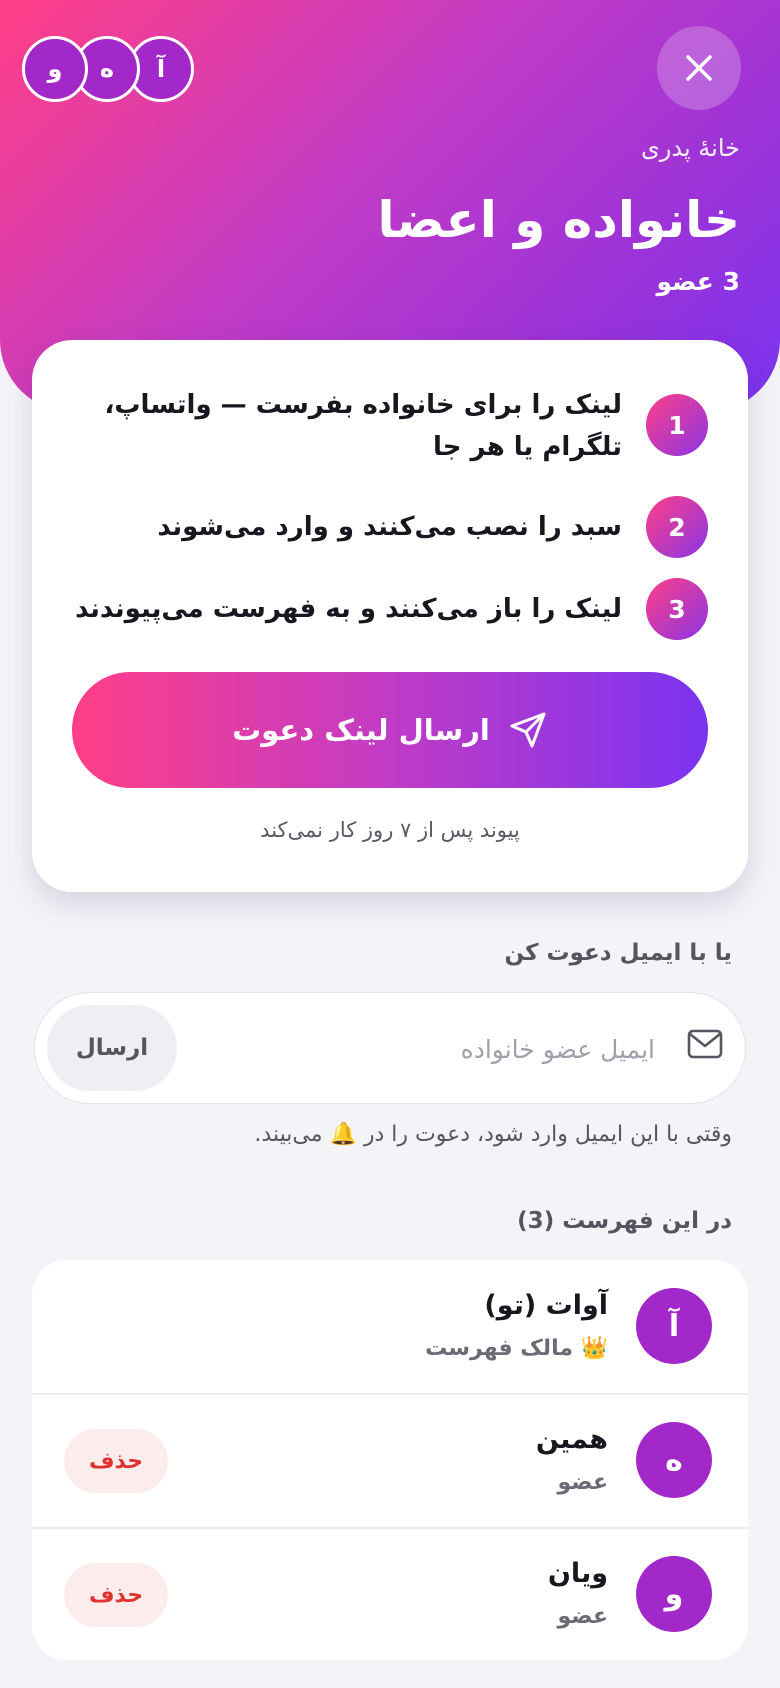 Image resolution: width=780 pixels, height=1688 pixels. Describe the element at coordinates (528, 730) in the screenshot. I see `send-icon` at that location.